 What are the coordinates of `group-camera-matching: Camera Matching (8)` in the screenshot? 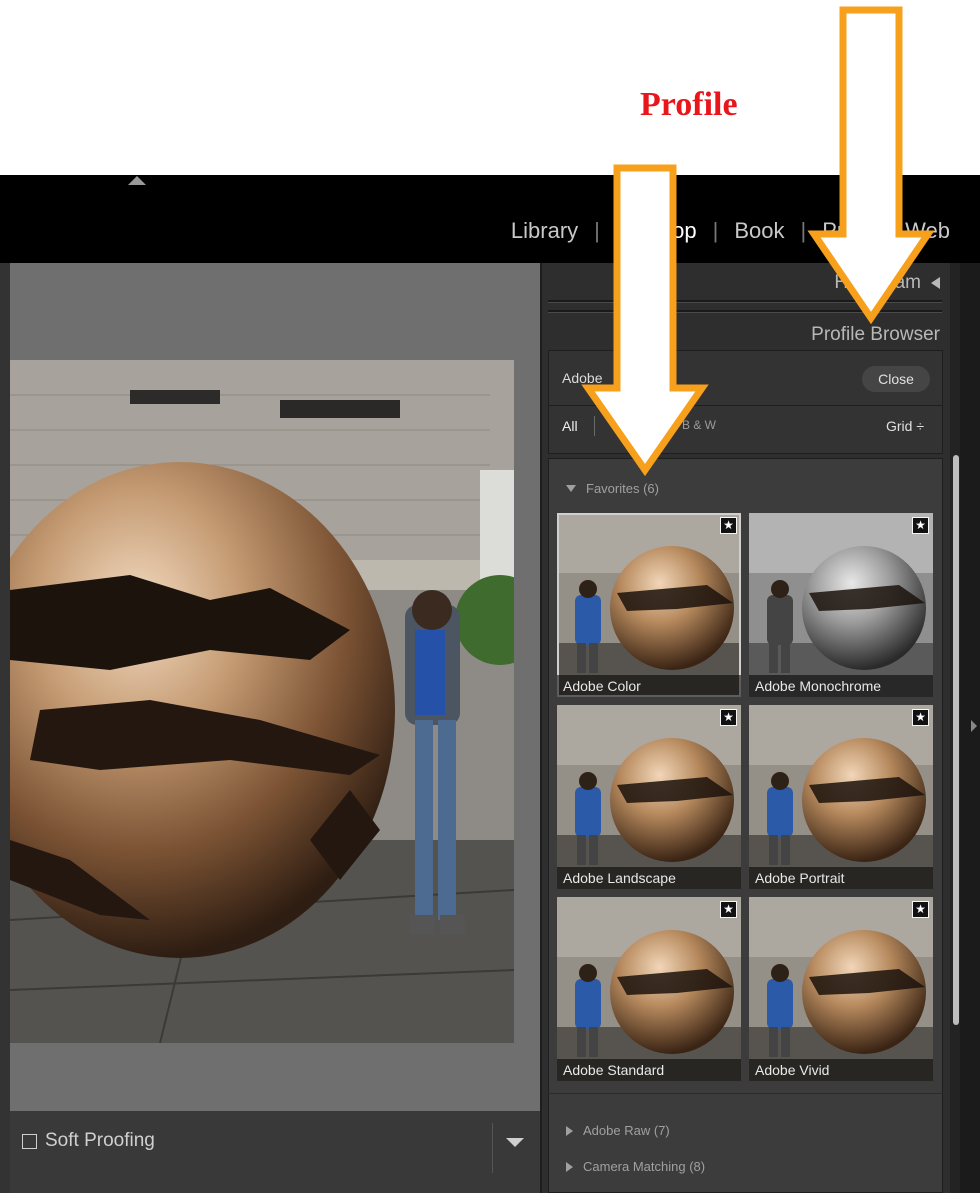 It's located at (635, 1166).